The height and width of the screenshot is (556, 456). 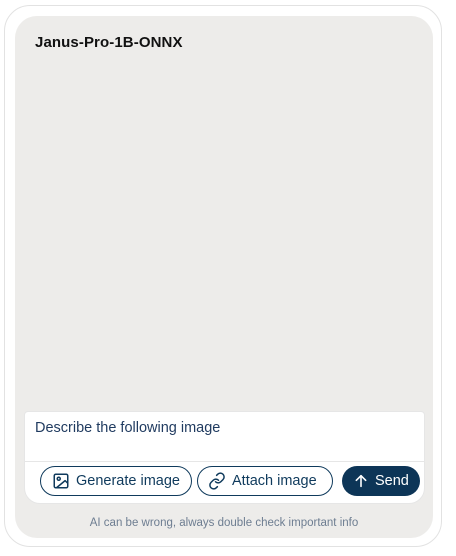 What do you see at coordinates (224, 437) in the screenshot?
I see `prompt-input` at bounding box center [224, 437].